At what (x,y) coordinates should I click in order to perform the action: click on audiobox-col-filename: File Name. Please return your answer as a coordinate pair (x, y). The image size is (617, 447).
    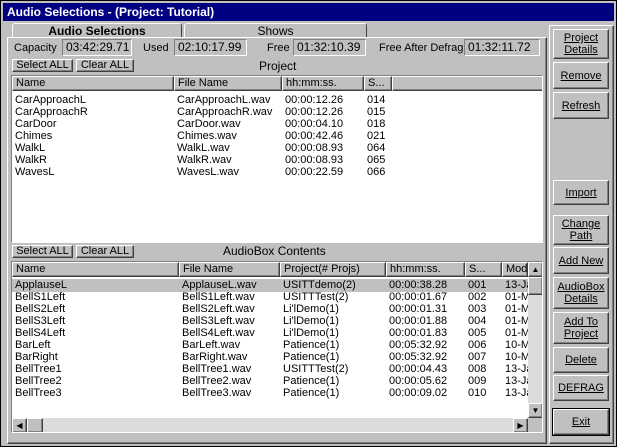
    Looking at the image, I should click on (229, 269).